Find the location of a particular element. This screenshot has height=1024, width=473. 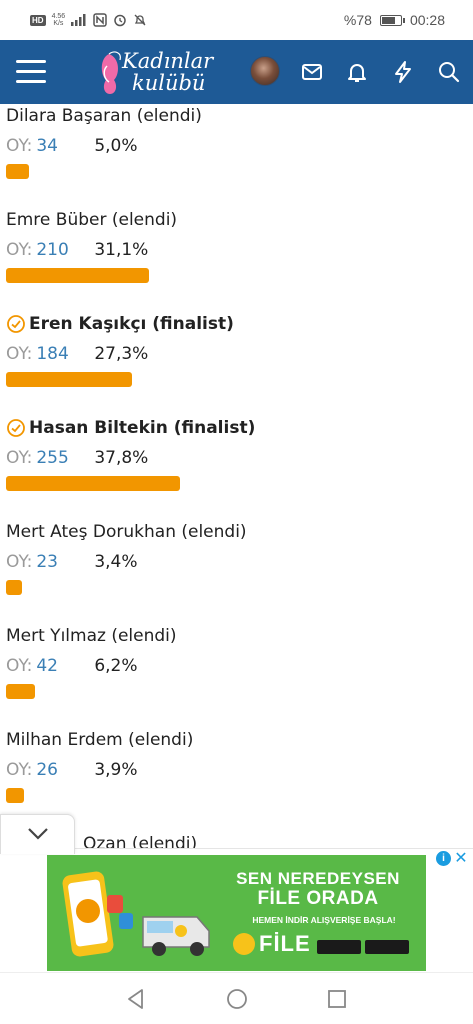

mail-icon is located at coordinates (312, 72).